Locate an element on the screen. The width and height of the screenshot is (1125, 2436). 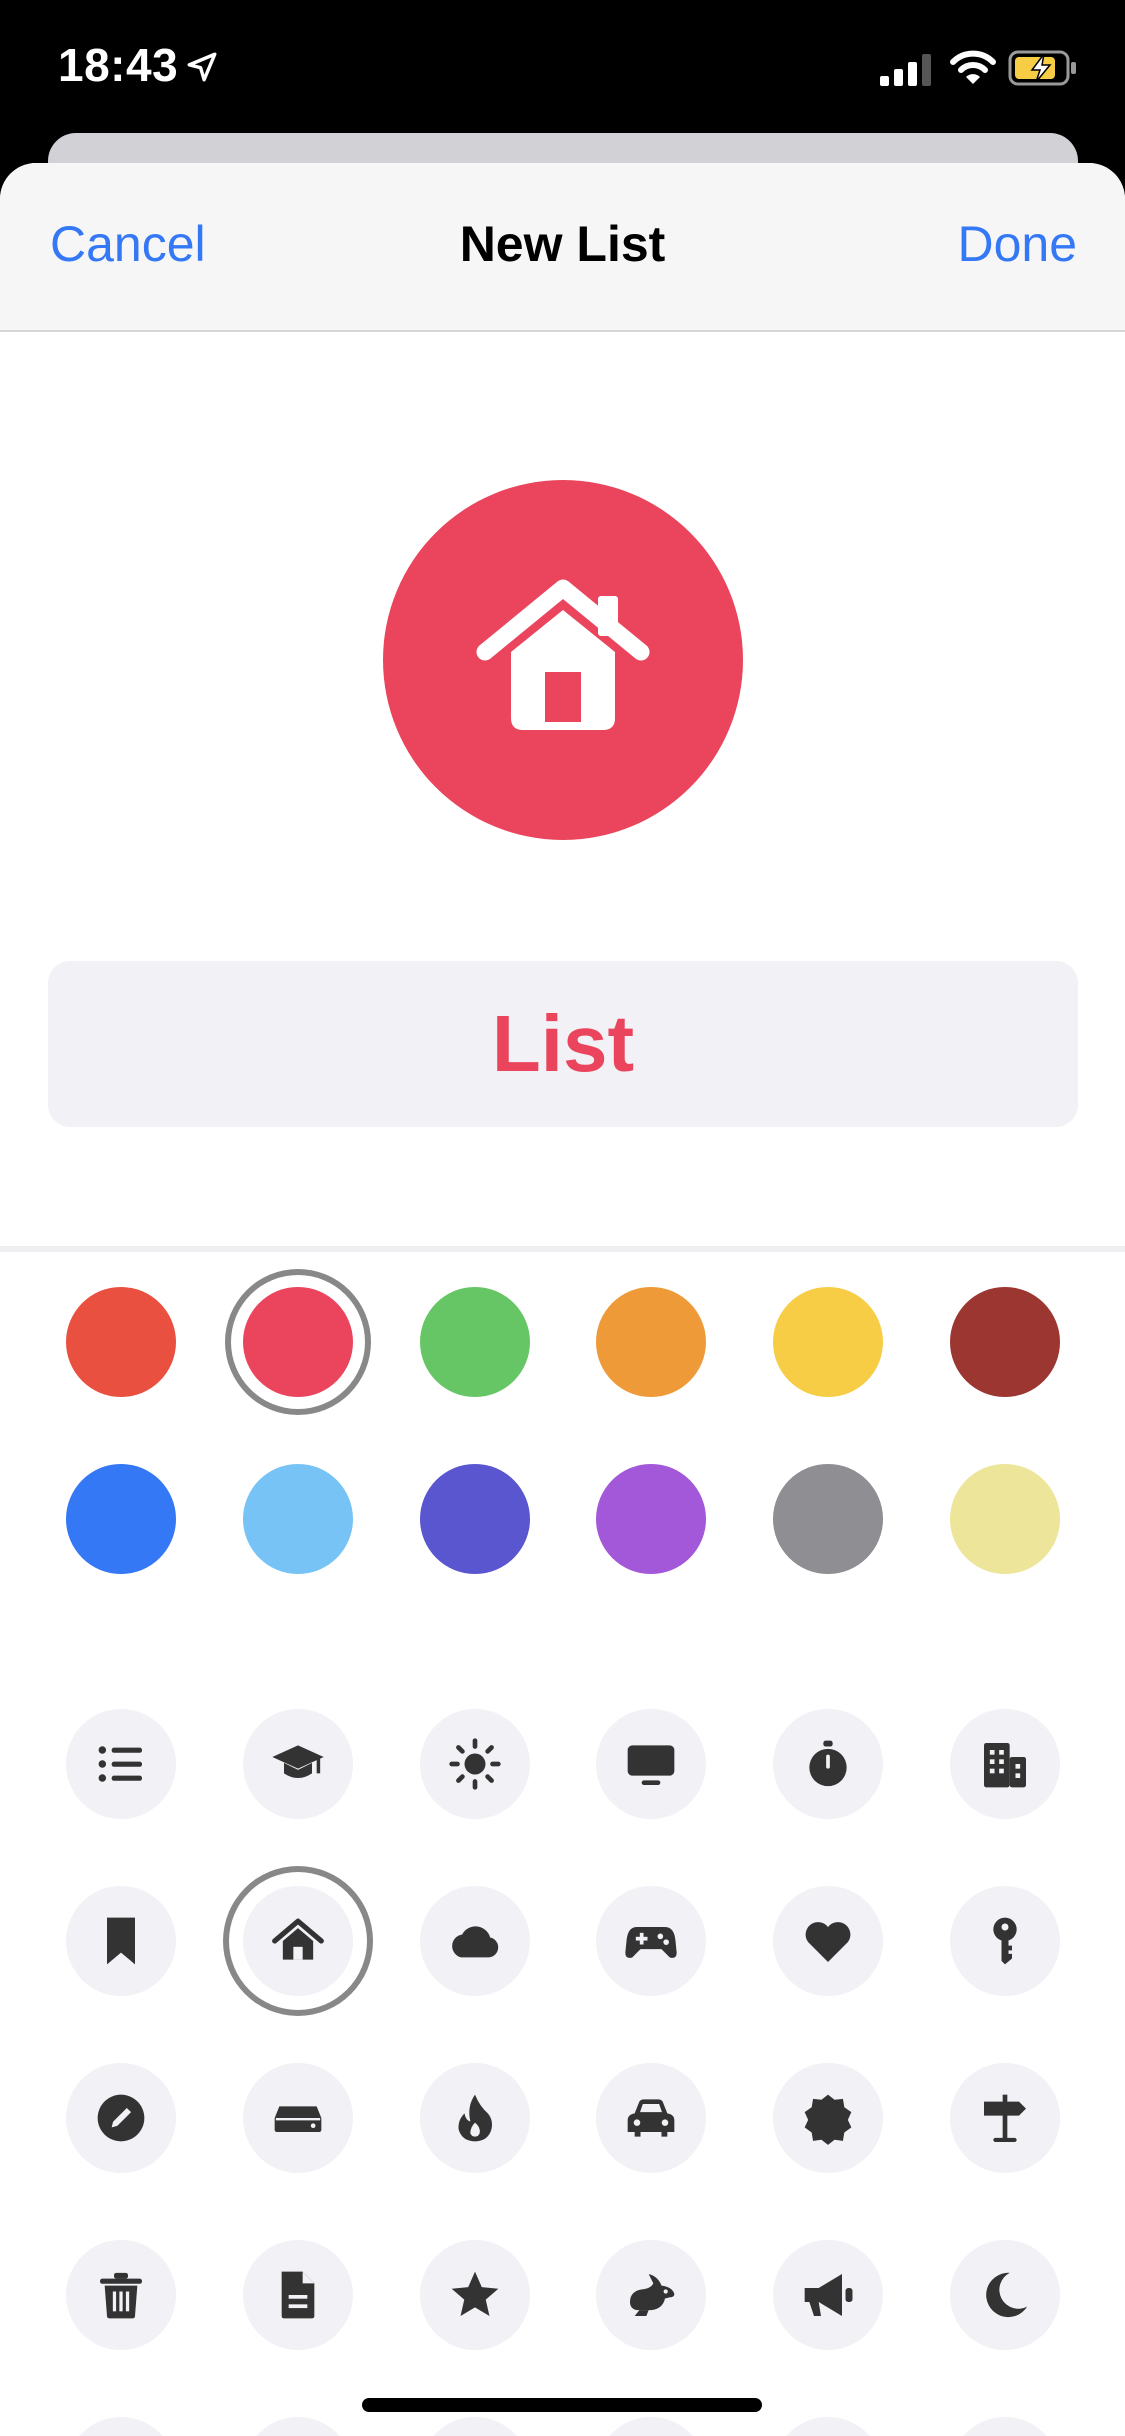
icon-option-hare is located at coordinates (651, 2295).